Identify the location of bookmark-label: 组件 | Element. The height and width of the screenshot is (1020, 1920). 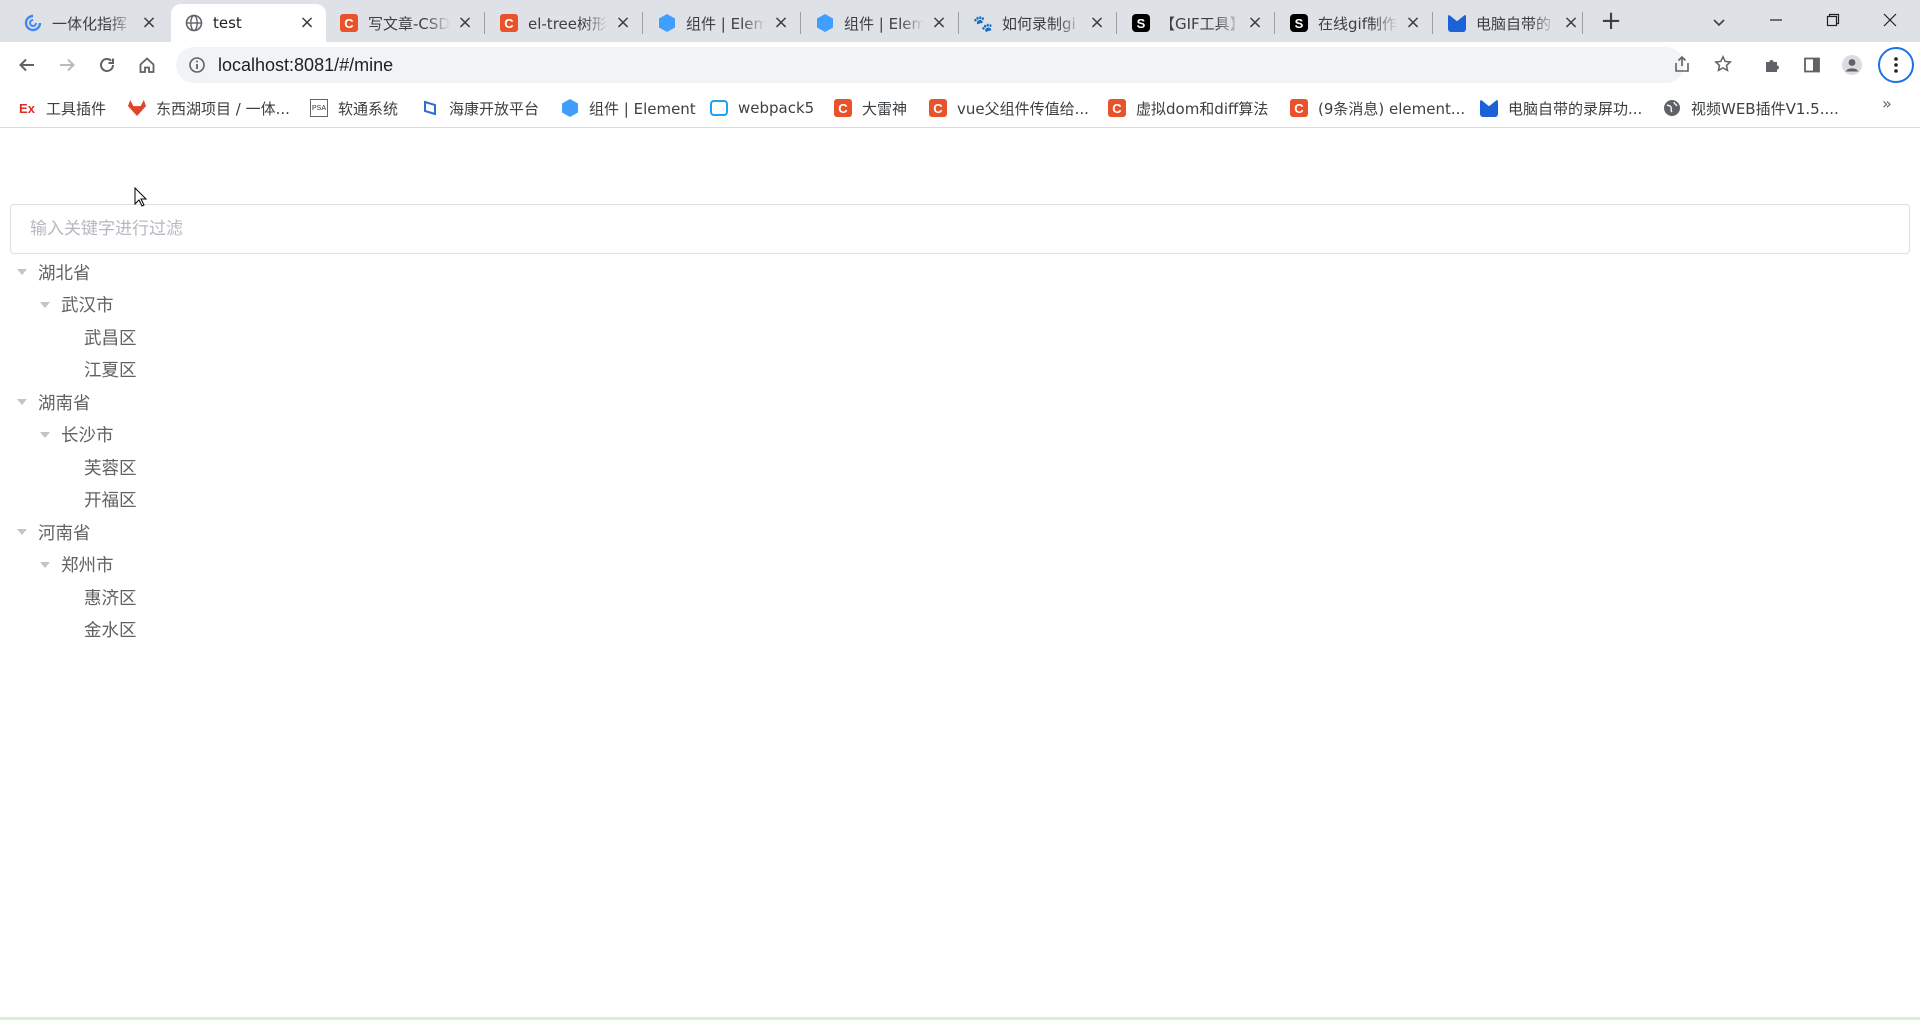
(642, 108).